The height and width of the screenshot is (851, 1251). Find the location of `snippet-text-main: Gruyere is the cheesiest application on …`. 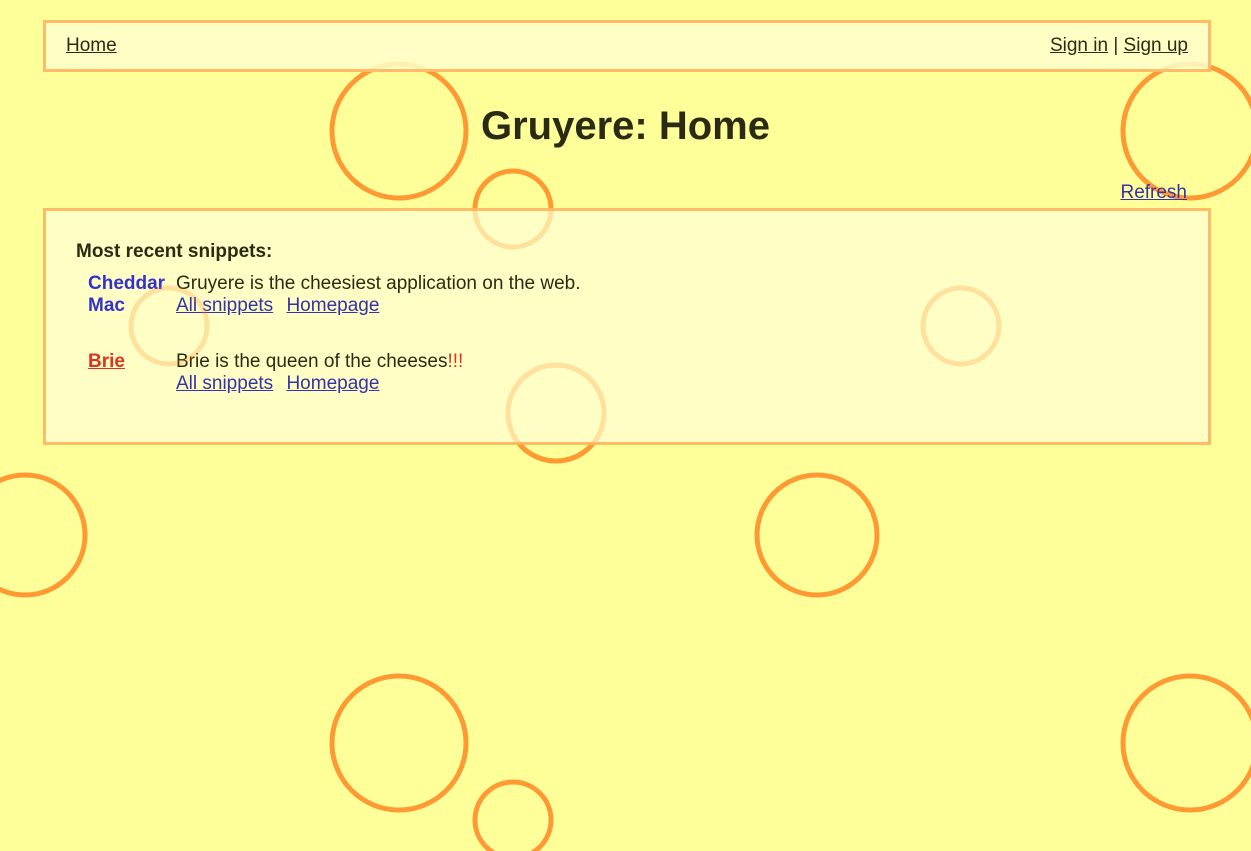

snippet-text-main: Gruyere is the cheesiest application on … is located at coordinates (378, 283).